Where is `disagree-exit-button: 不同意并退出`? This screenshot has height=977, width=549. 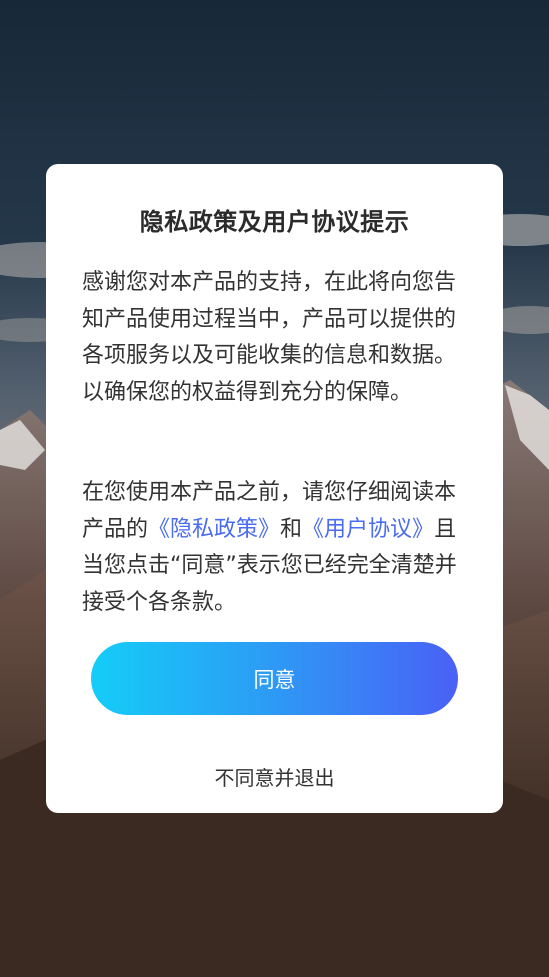 disagree-exit-button: 不同意并退出 is located at coordinates (274, 776).